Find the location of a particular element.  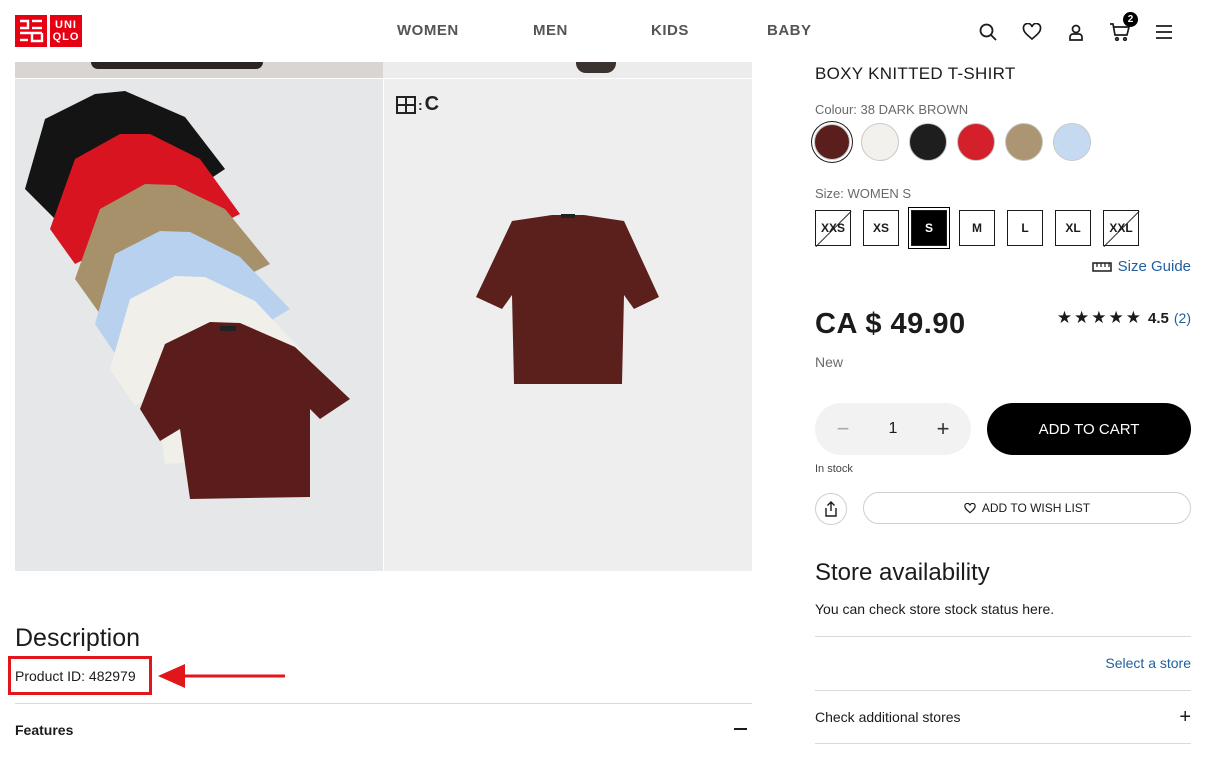

size-options: XXS XS S M L XL XXL is located at coordinates (977, 228).